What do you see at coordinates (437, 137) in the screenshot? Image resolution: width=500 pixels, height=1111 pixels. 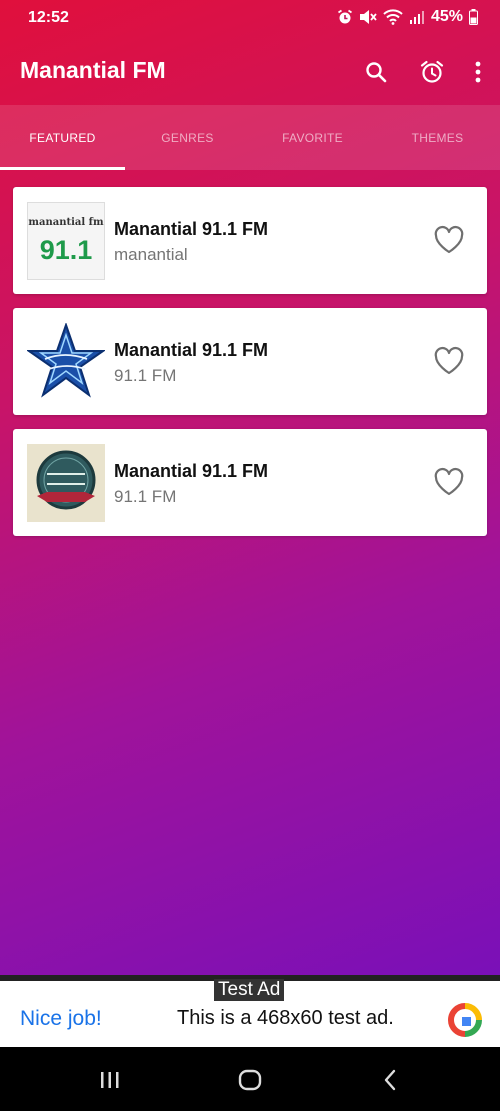 I see `tab-themes: THEMES` at bounding box center [437, 137].